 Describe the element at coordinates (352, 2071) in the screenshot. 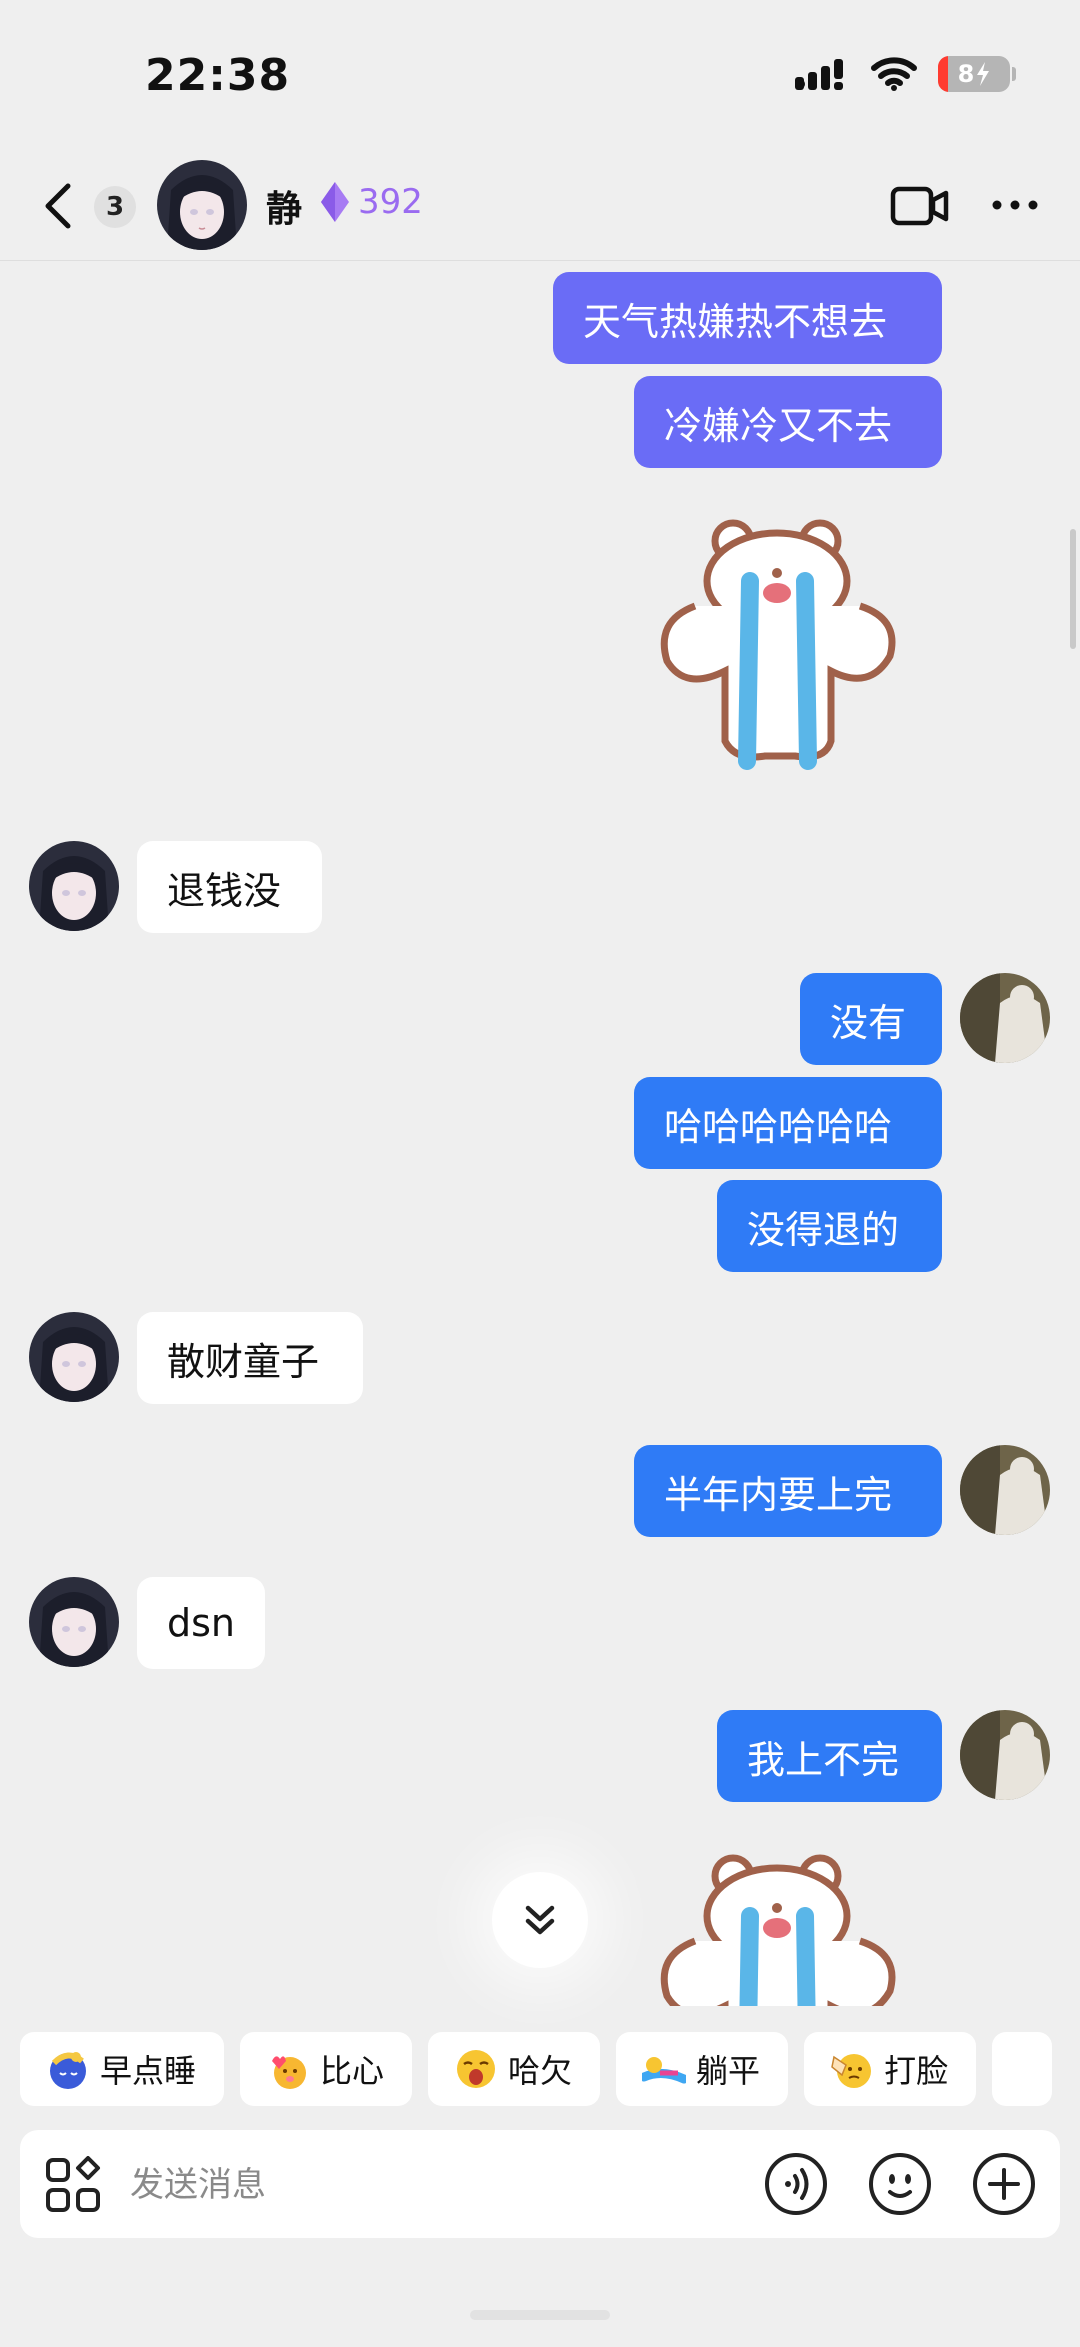

I see `quick-reply-label: 比心` at that location.